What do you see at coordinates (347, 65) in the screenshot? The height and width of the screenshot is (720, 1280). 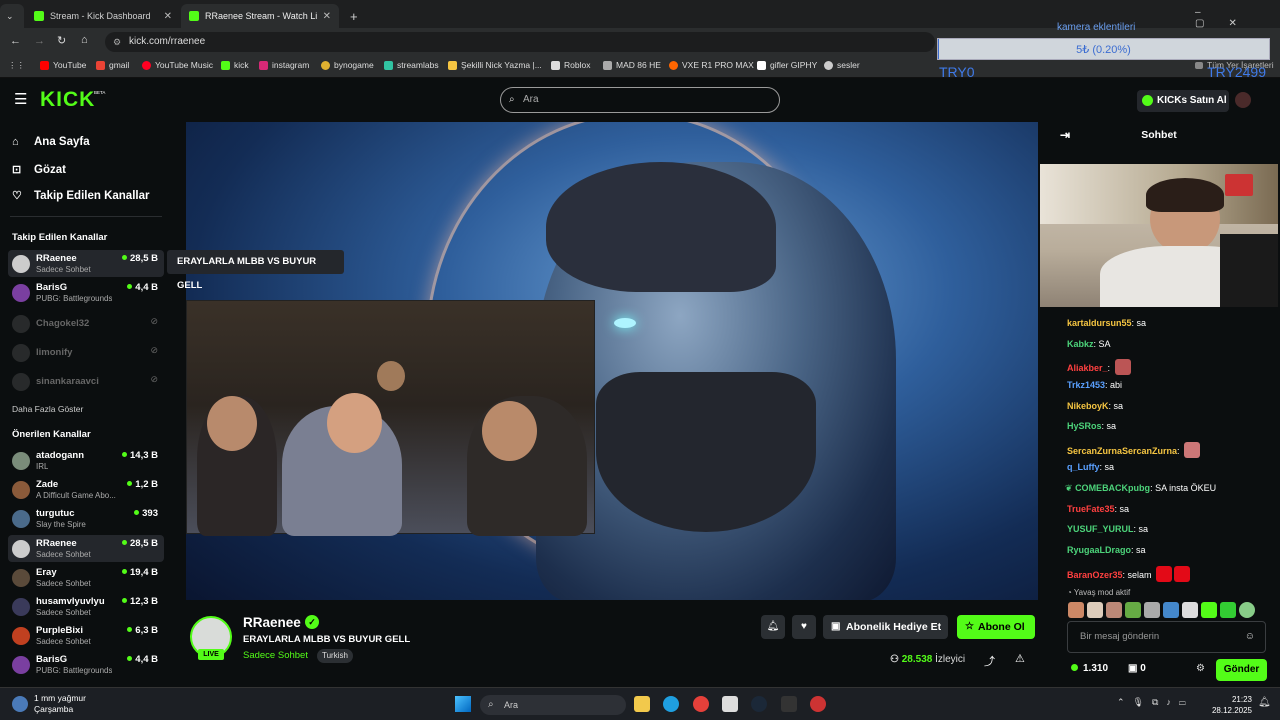 I see `bookmark-bynogame: bynogame` at bounding box center [347, 65].